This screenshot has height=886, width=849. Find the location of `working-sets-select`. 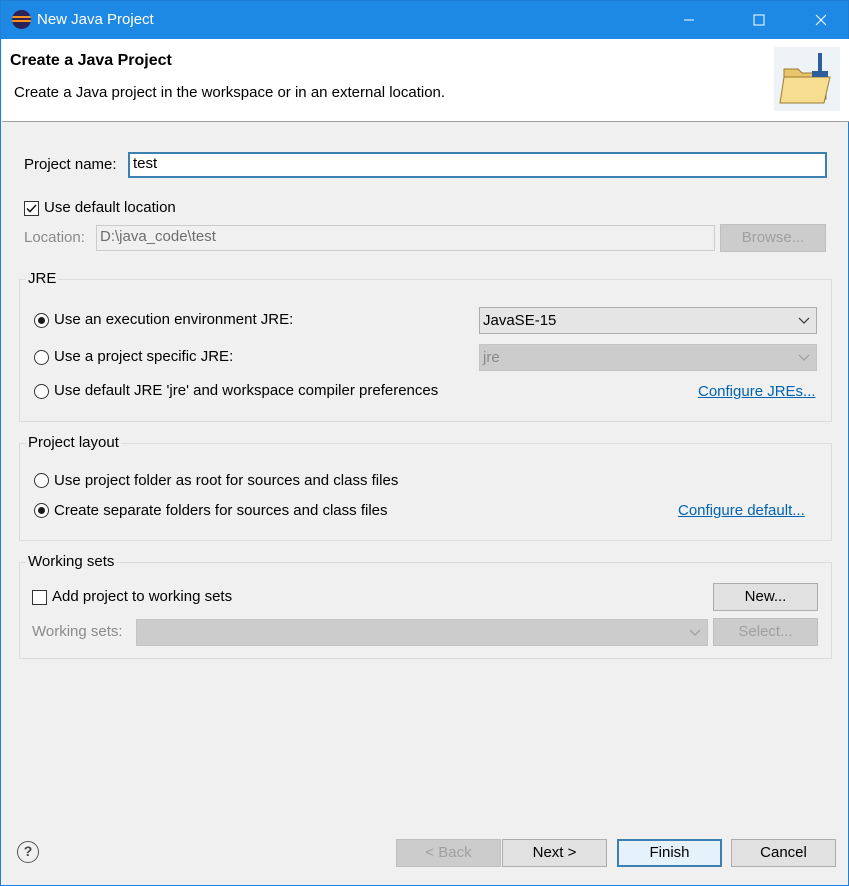

working-sets-select is located at coordinates (422, 632).